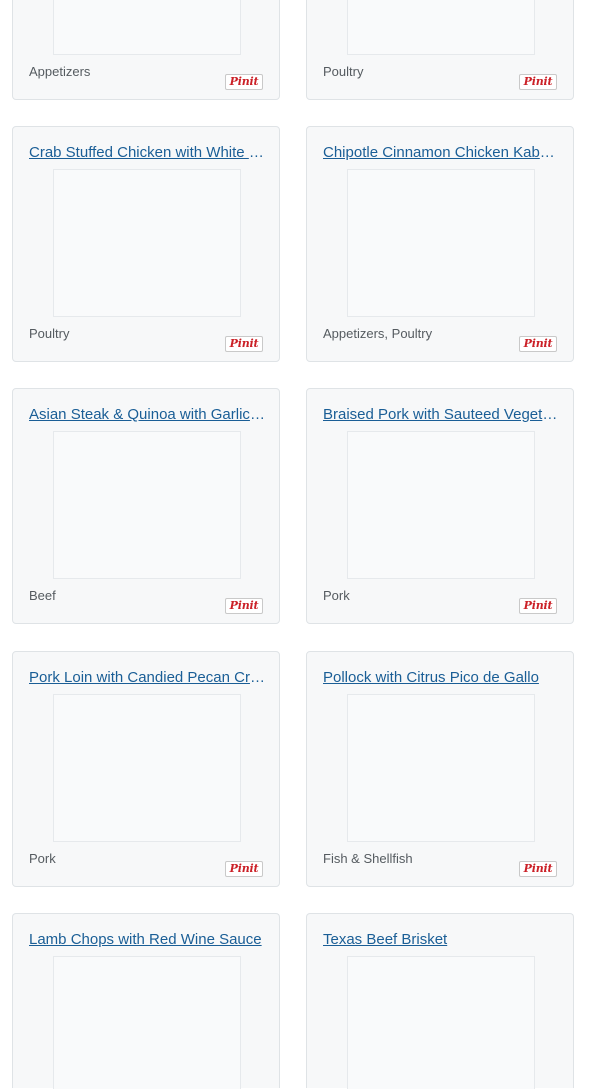  I want to click on recipe-card: Texas Beef Brisket, so click(440, 1001).